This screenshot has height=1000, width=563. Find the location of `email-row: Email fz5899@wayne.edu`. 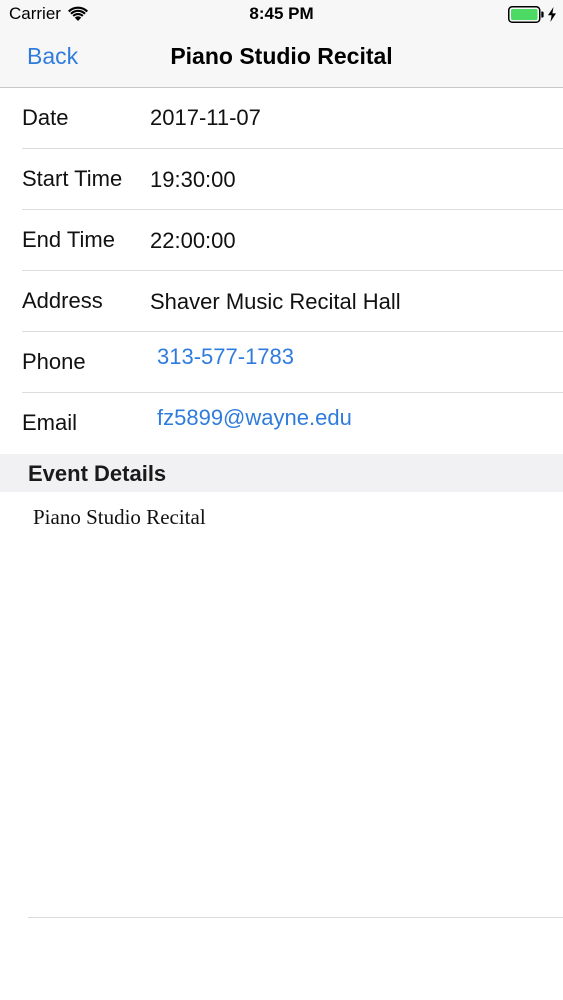

email-row: Email fz5899@wayne.edu is located at coordinates (281, 423).